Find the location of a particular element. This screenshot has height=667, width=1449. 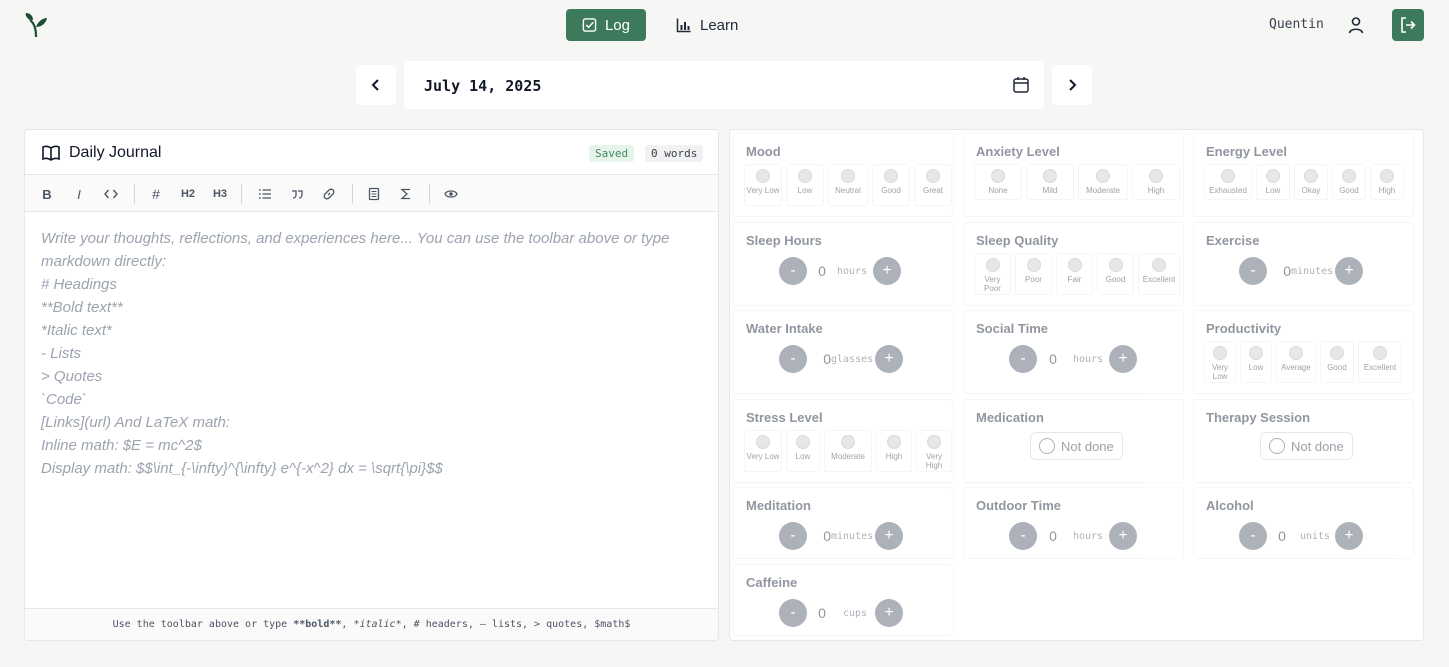

caffeine-decrement-button: - is located at coordinates (793, 613).